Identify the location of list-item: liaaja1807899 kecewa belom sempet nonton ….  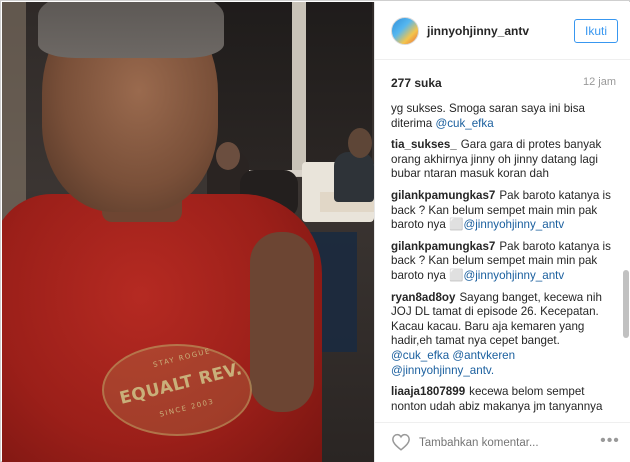
(504, 399).